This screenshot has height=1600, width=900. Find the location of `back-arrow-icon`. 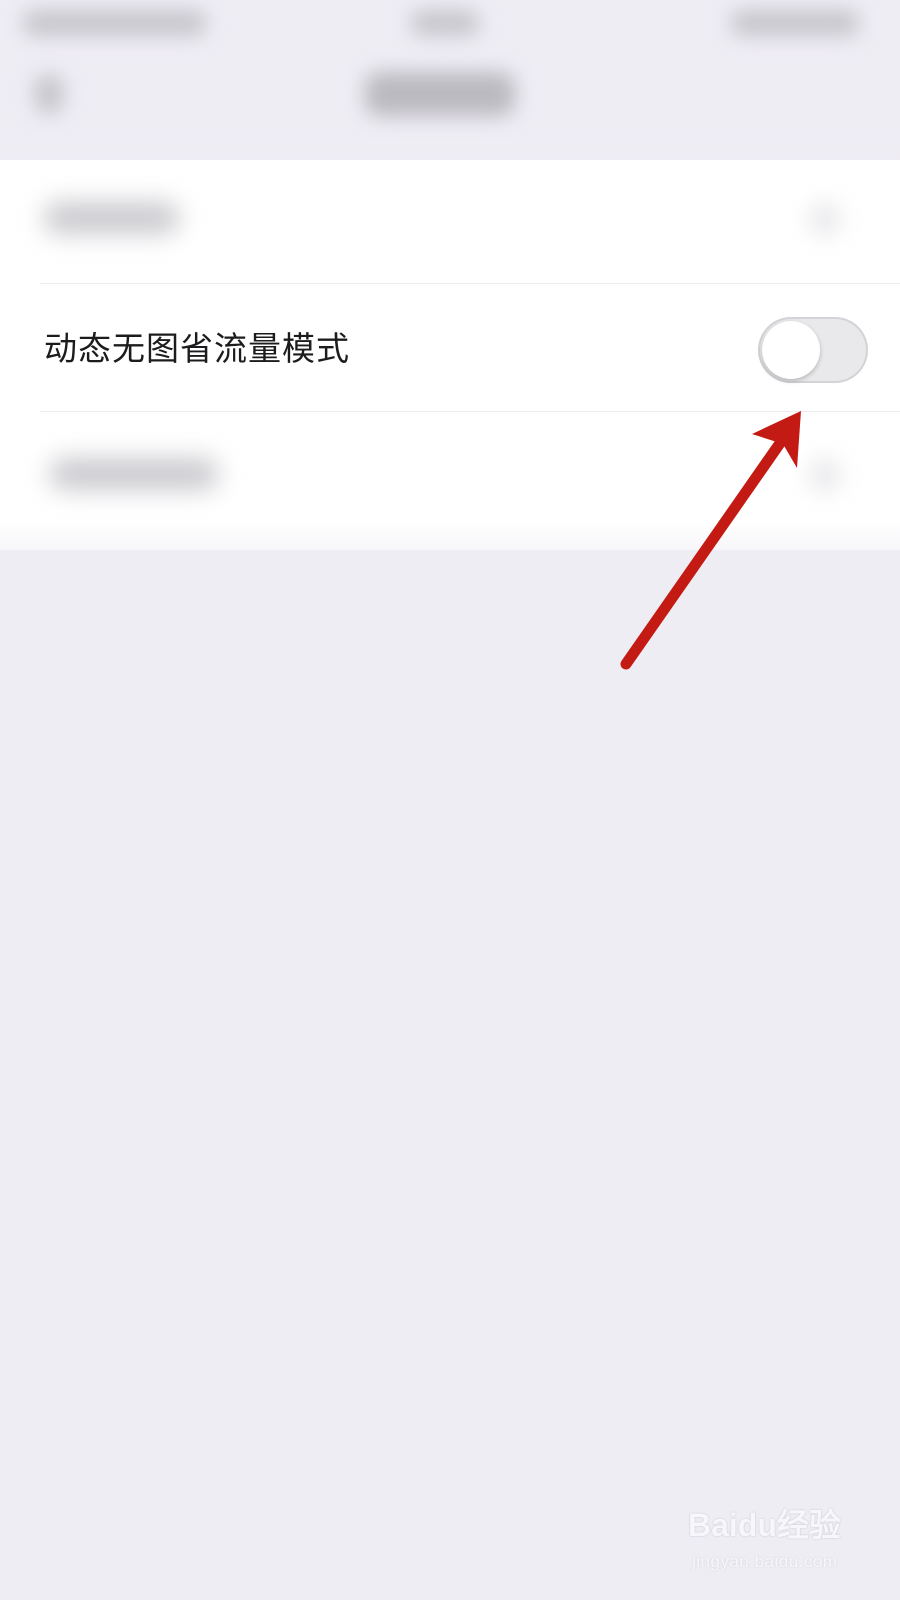

back-arrow-icon is located at coordinates (49, 94).